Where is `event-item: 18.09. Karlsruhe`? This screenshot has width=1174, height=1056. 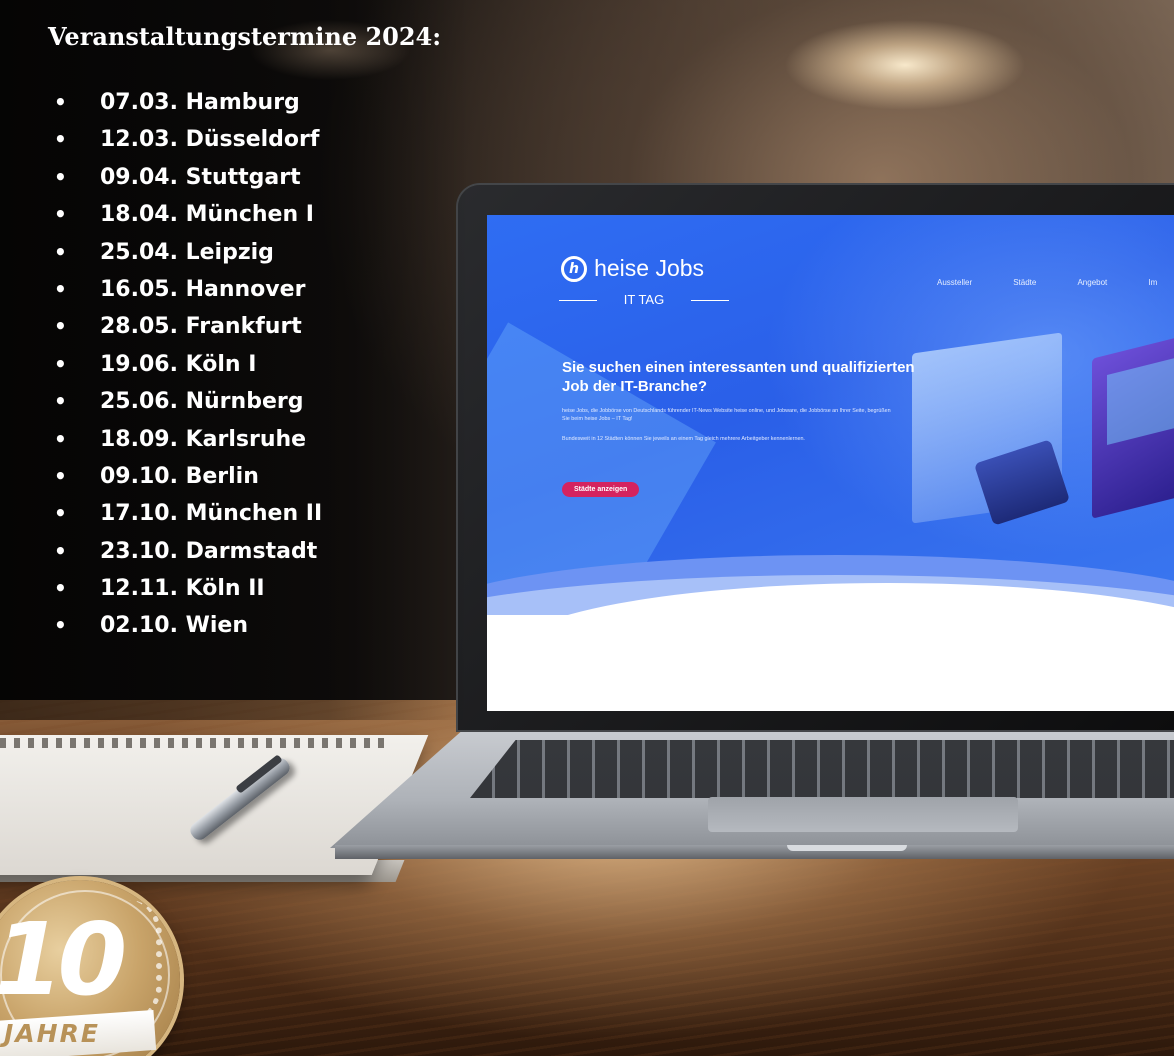
event-item: 18.09. Karlsruhe is located at coordinates (185, 440).